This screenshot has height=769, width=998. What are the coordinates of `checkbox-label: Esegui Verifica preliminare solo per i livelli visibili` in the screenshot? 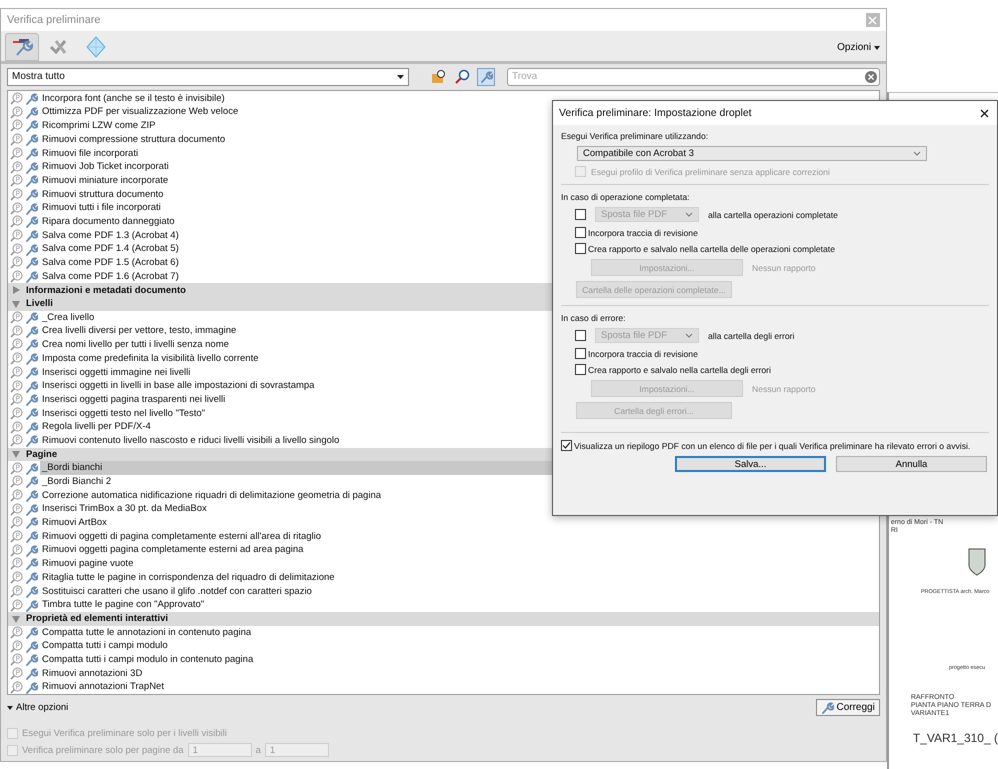 It's located at (124, 733).